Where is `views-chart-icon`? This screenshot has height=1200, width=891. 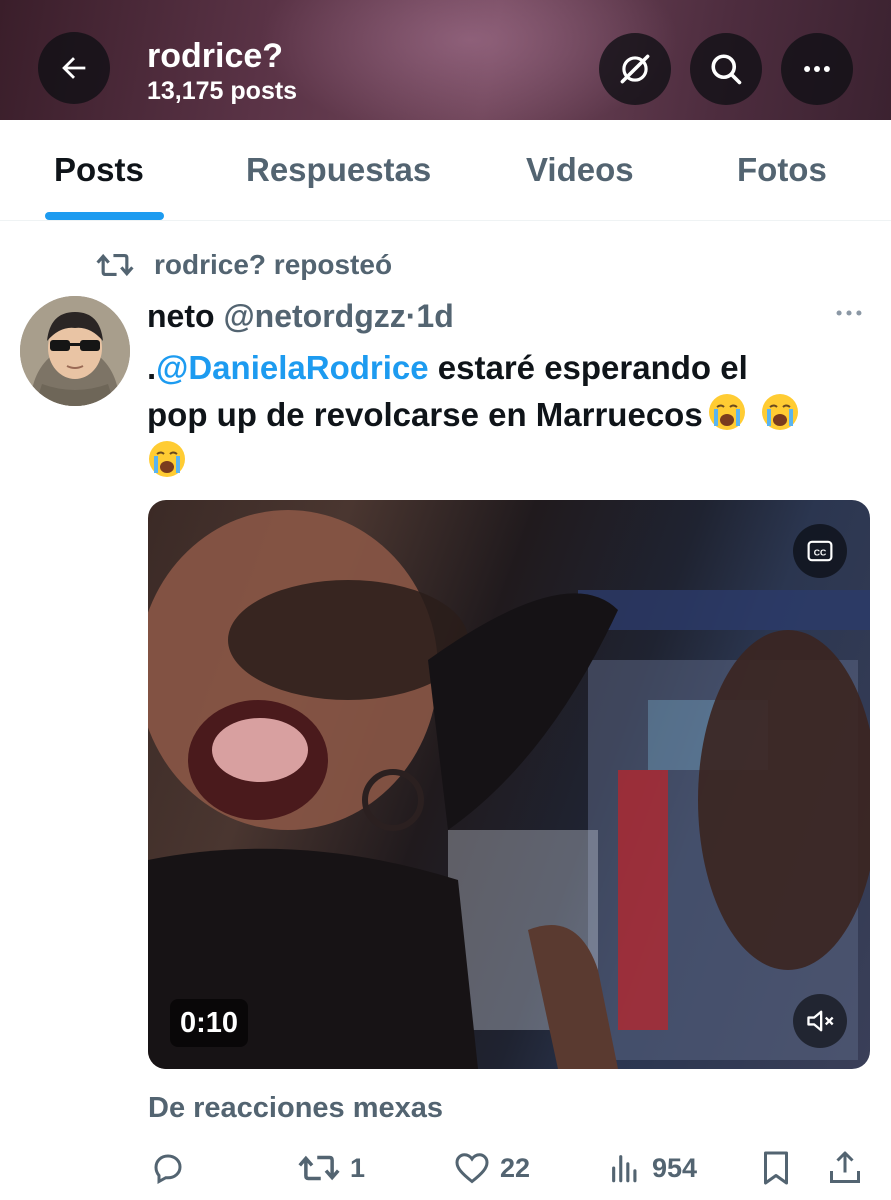
views-chart-icon is located at coordinates (624, 1169).